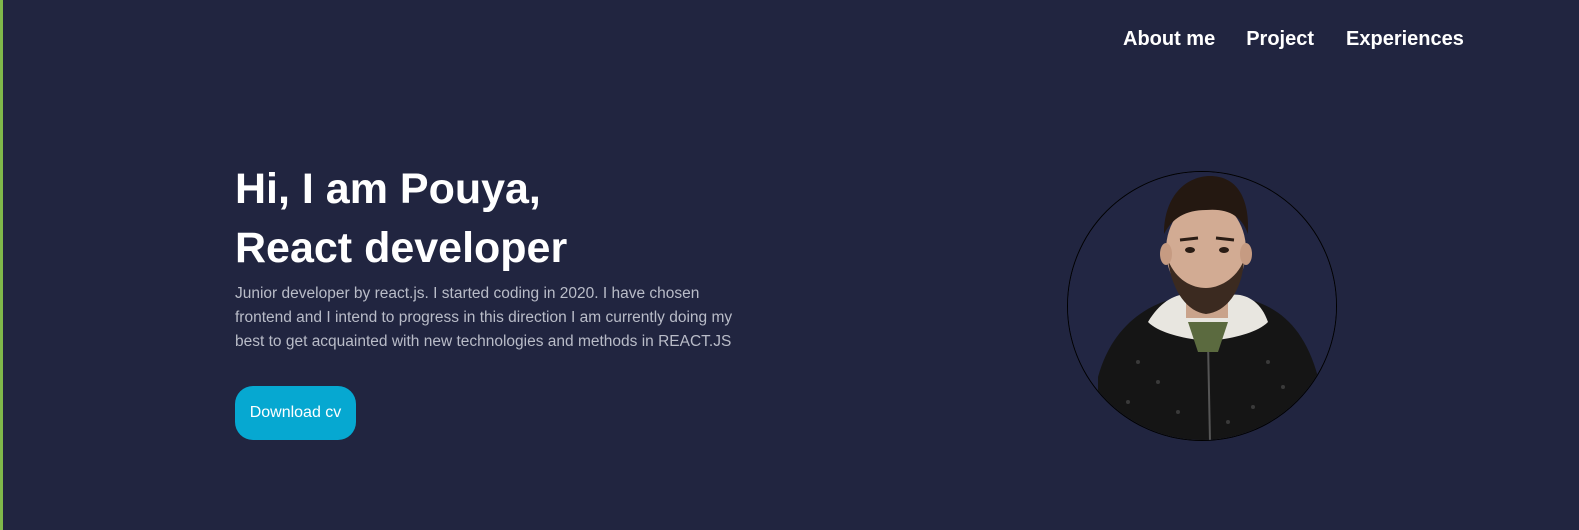 This screenshot has width=1579, height=530. What do you see at coordinates (295, 413) in the screenshot?
I see `download-cv-button: Download cv` at bounding box center [295, 413].